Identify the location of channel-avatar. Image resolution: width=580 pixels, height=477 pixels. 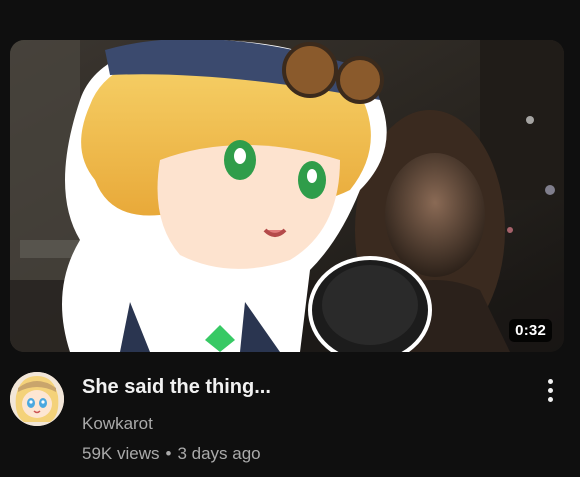
(37, 399).